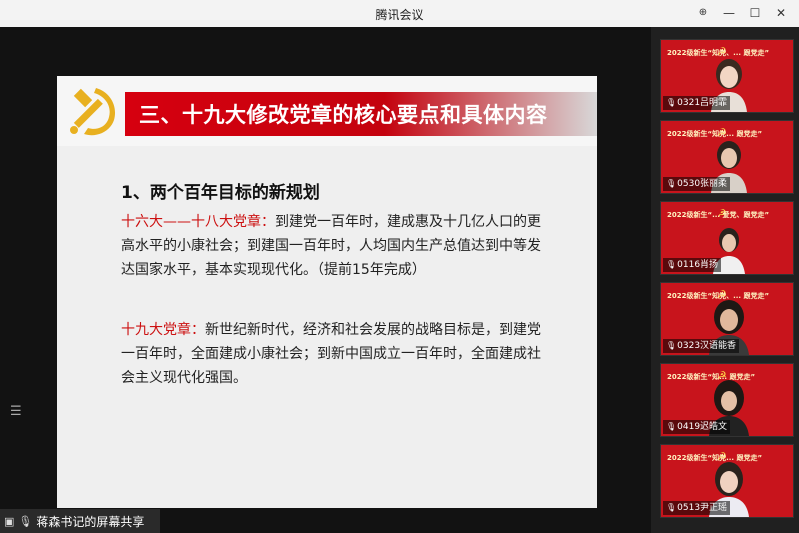 The width and height of the screenshot is (799, 533). I want to click on participant-tile: ☭ 2022级新生“知党... 跟党走” 🎙0513尹正瑶, so click(727, 481).